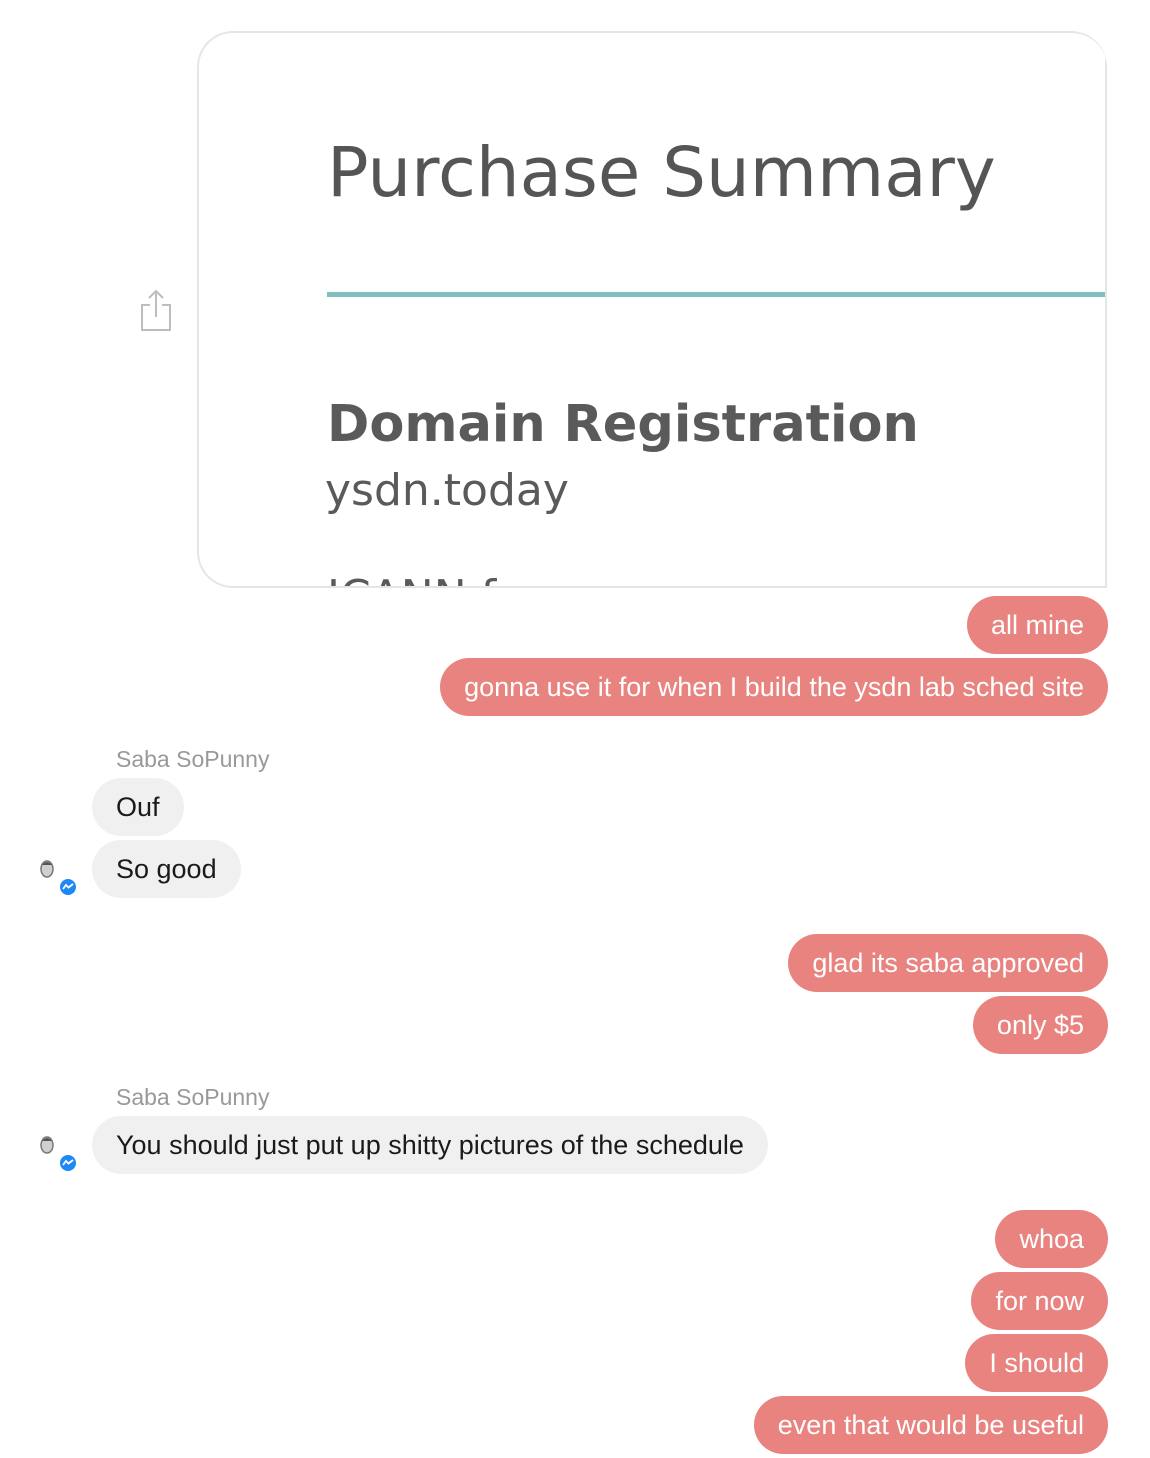 Image resolution: width=1150 pixels, height=1458 pixels. Describe the element at coordinates (156, 310) in the screenshot. I see `share-icon` at that location.